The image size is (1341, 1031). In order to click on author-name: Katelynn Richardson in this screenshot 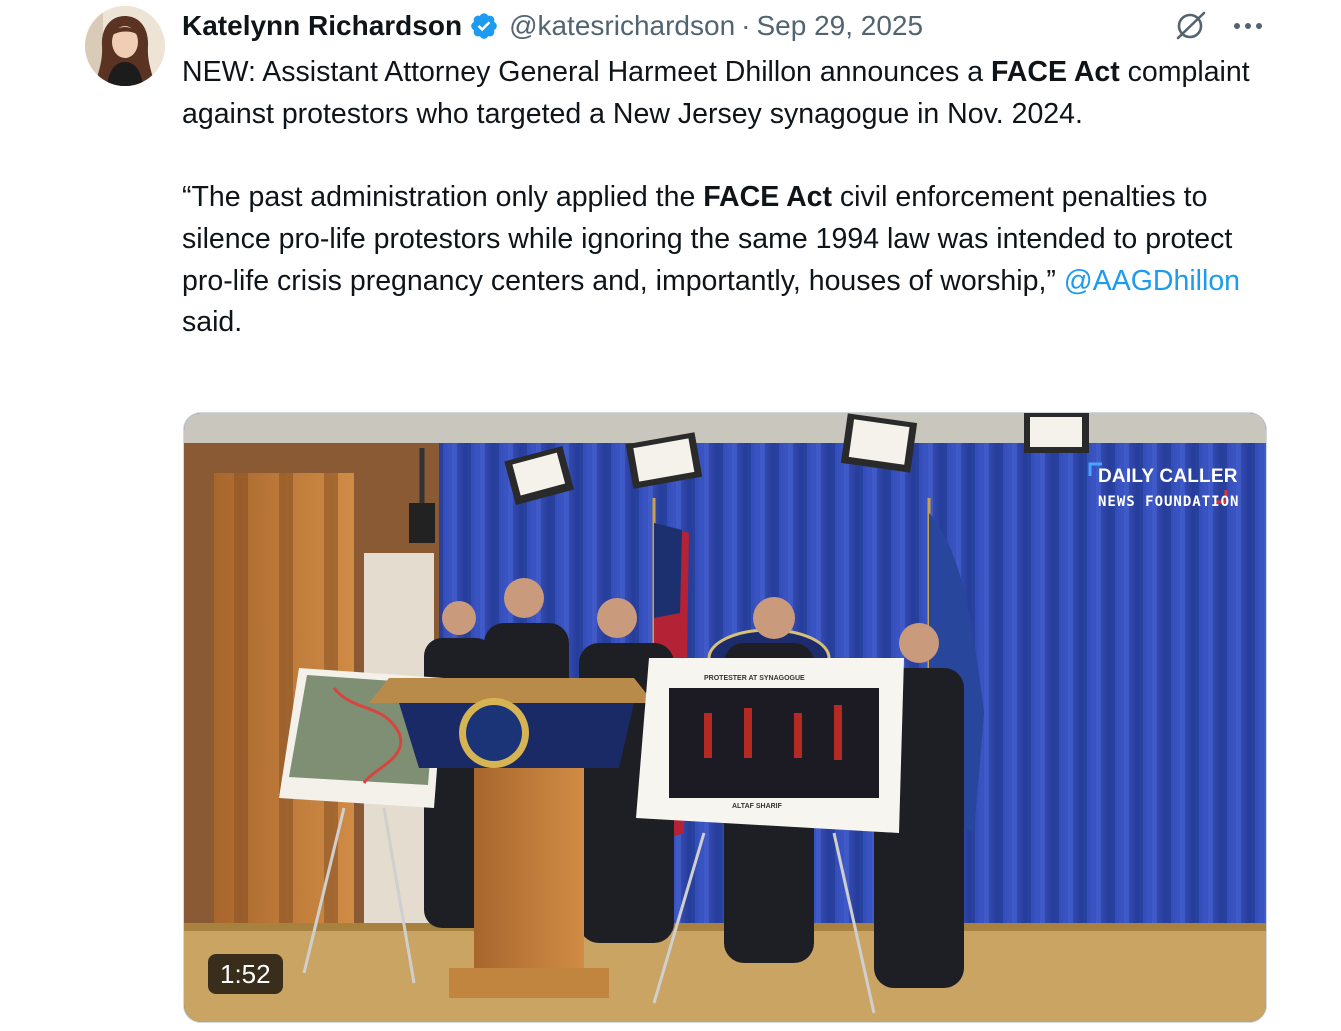, I will do `click(322, 26)`.